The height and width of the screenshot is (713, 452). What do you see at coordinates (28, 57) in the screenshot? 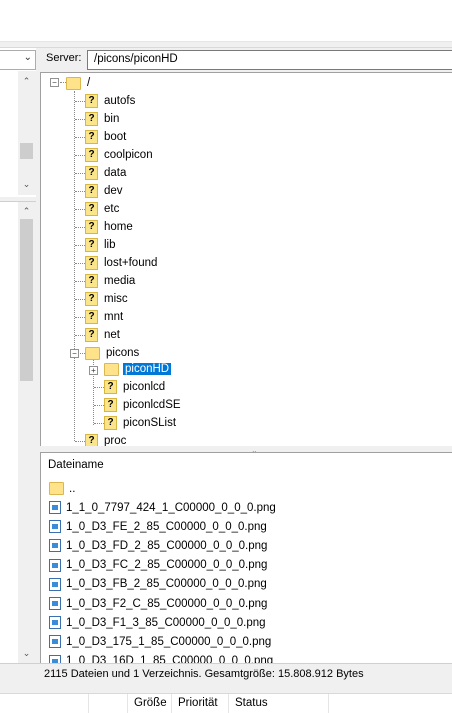
I see `chevron-down-icon: ⌄` at bounding box center [28, 57].